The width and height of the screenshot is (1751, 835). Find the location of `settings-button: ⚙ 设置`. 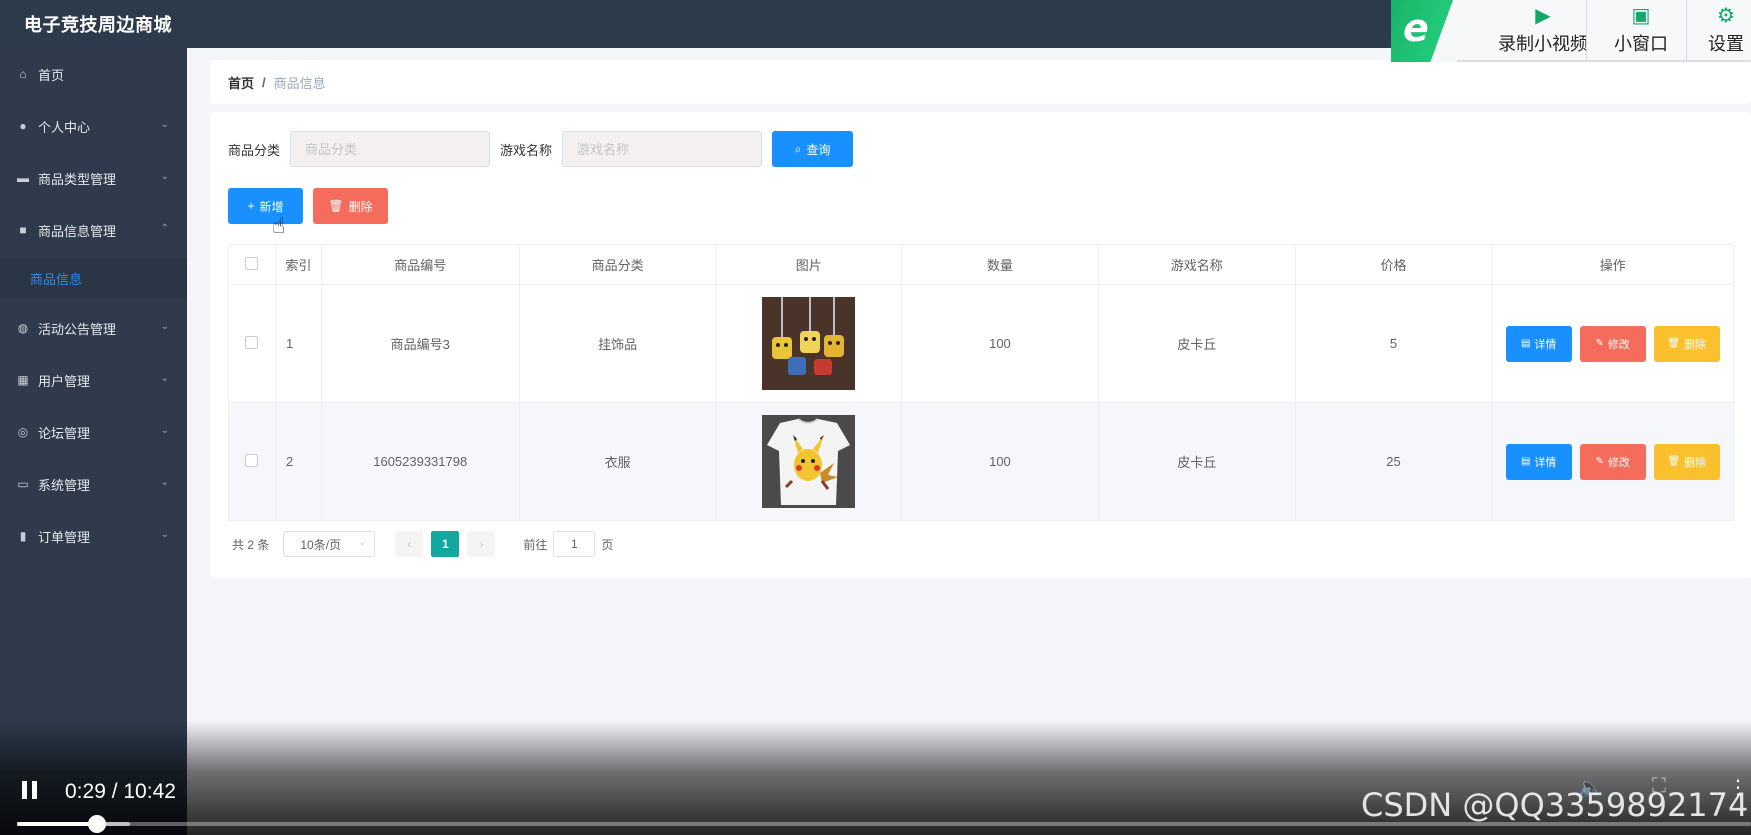

settings-button: ⚙ 设置 is located at coordinates (1726, 31).